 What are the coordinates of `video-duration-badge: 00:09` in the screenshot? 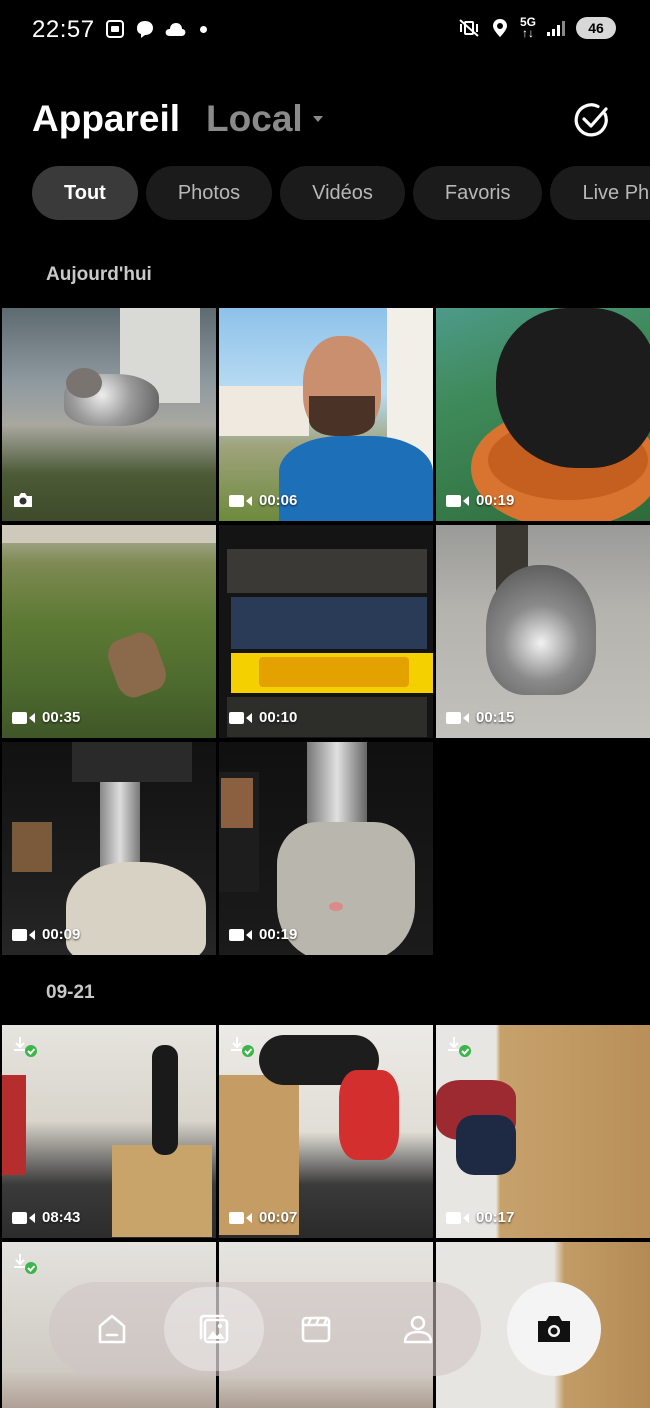 It's located at (46, 934).